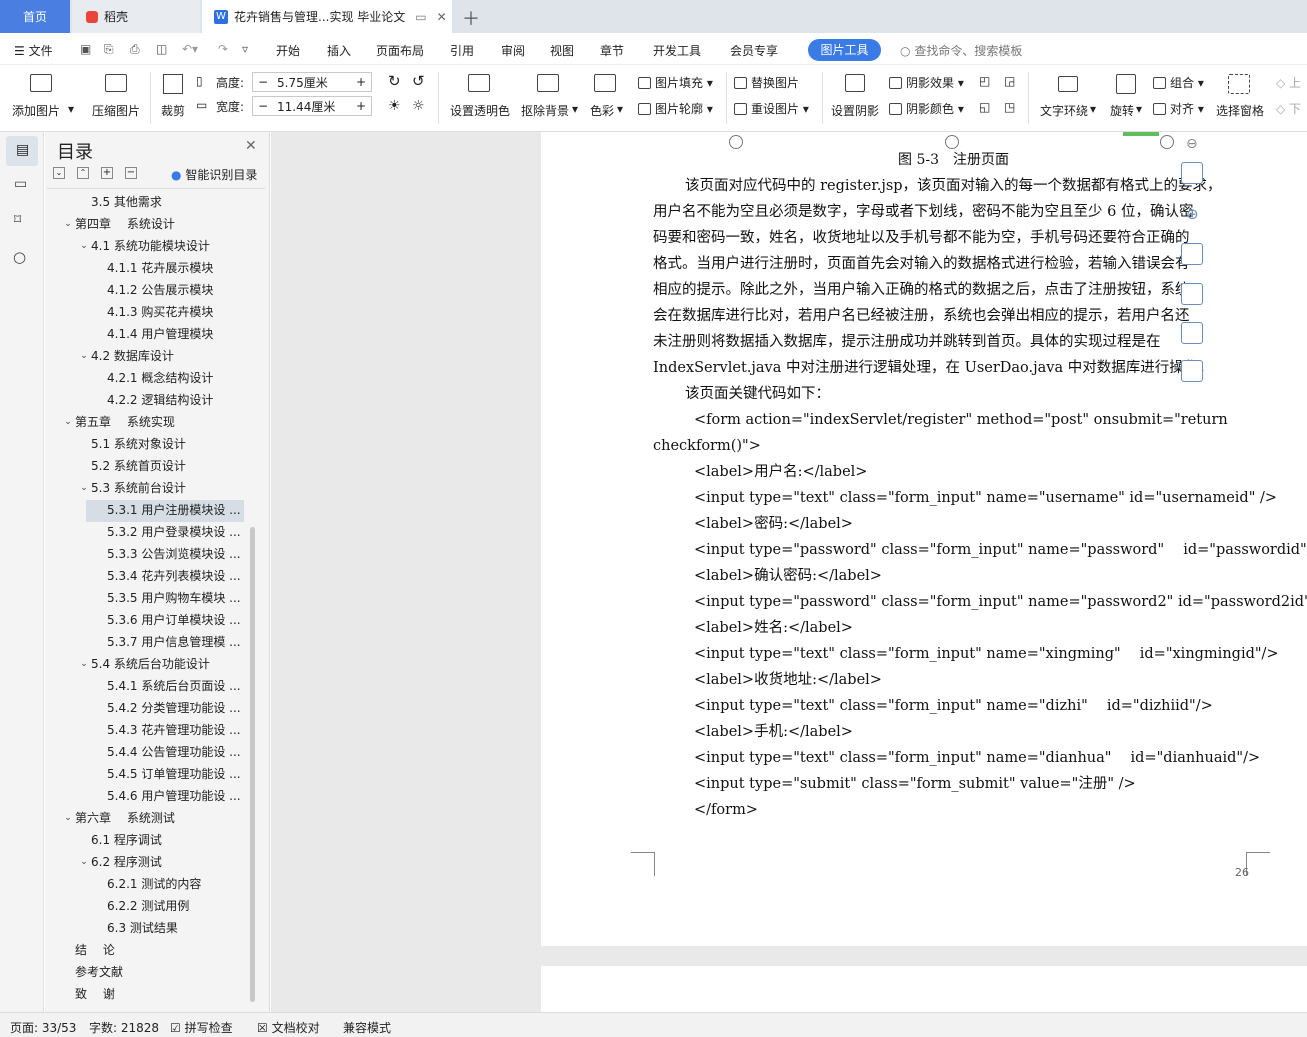 The image size is (1307, 1037). I want to click on rotate-button: 旋转, so click(1122, 110).